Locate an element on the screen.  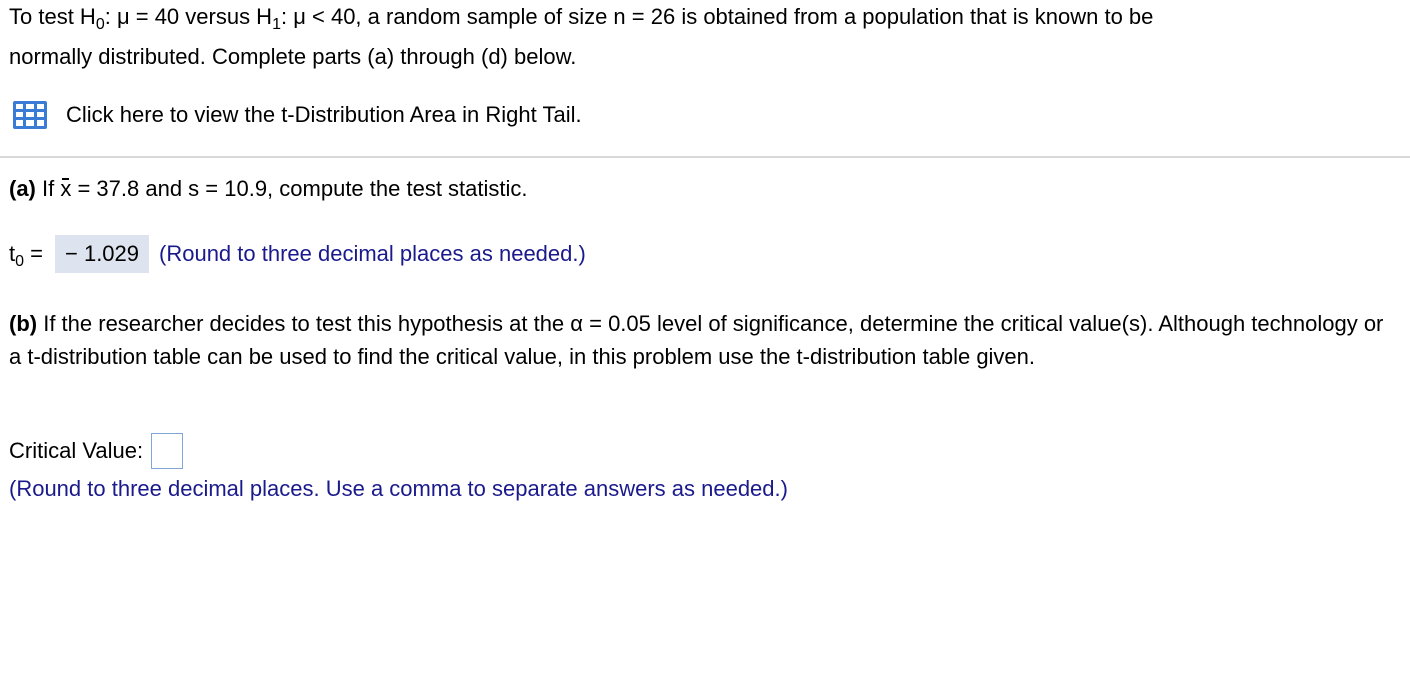
problem-text: : μ = 40 versus H is located at coordinates (188, 16).